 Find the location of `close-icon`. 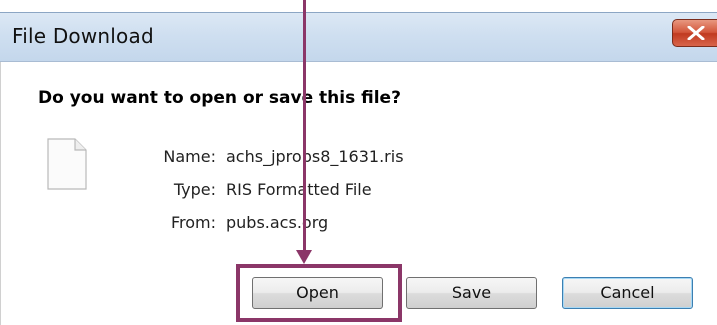

close-icon is located at coordinates (696, 33).